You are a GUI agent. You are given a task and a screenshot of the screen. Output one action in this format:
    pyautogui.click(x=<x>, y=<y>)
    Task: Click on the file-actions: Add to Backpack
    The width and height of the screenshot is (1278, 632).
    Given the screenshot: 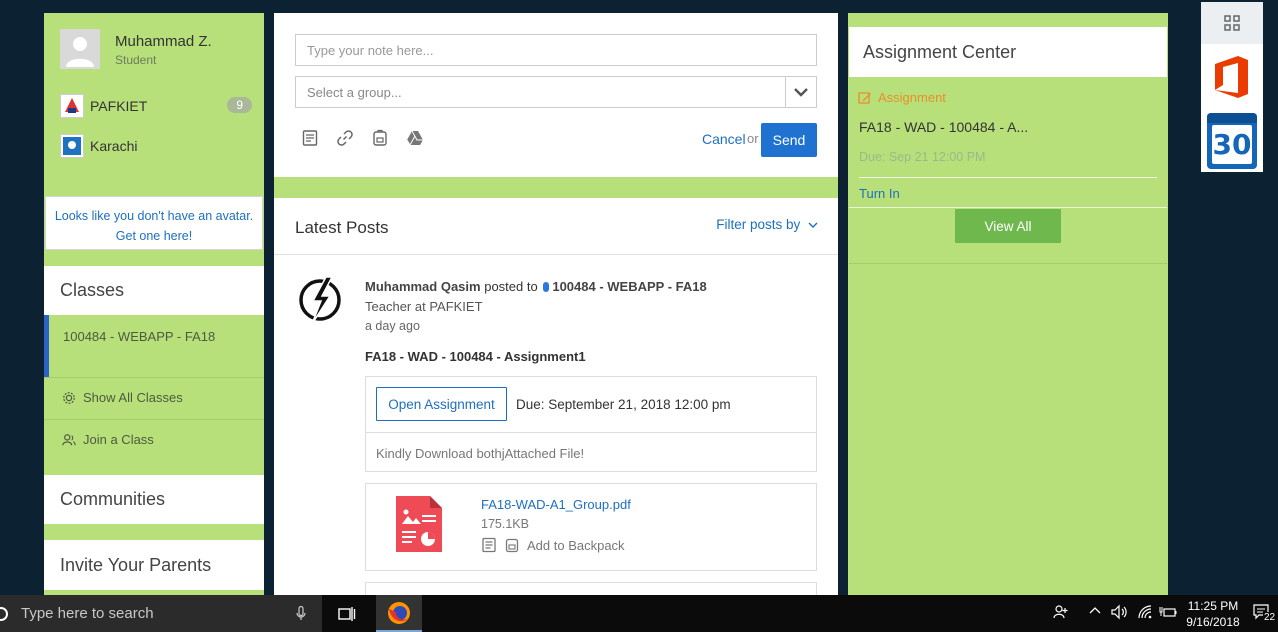 What is the action you would take?
    pyautogui.click(x=553, y=545)
    